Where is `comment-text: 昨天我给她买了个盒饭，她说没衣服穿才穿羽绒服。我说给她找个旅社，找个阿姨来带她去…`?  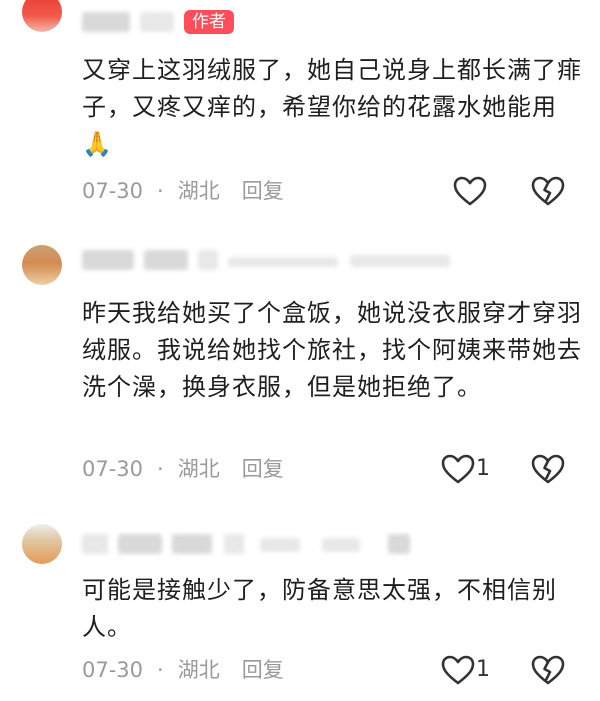 comment-text: 昨天我给她买了个盒饭，她说没衣服穿才穿羽绒服。我说给她找个旅社，找个阿姨来带她去… is located at coordinates (332, 350).